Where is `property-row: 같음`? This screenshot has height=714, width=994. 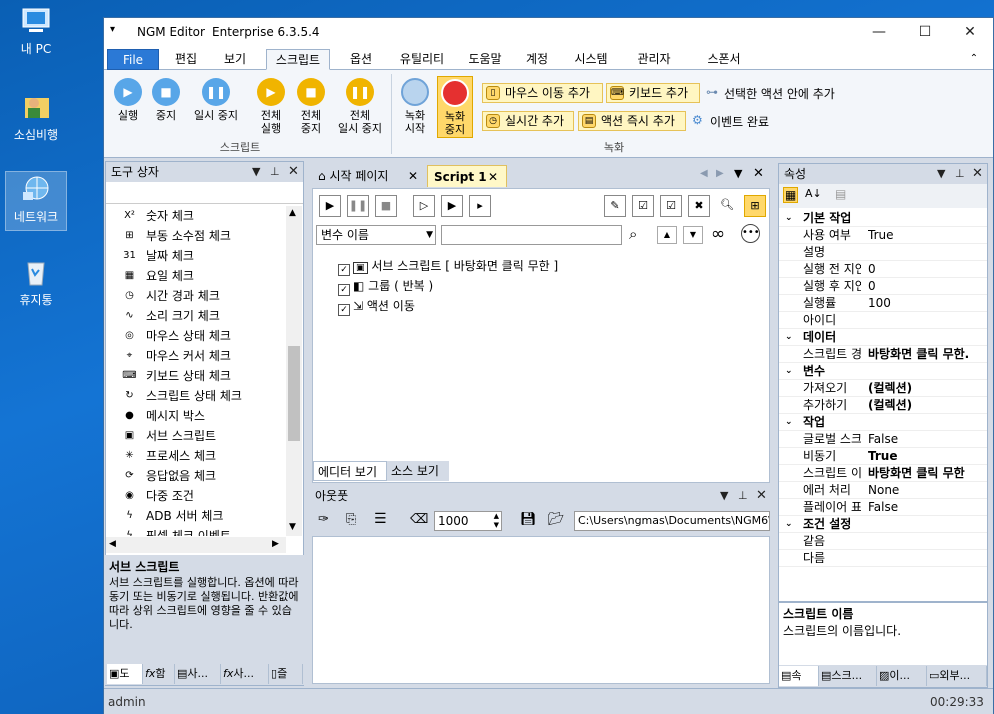
property-row: 같음 is located at coordinates (883, 541).